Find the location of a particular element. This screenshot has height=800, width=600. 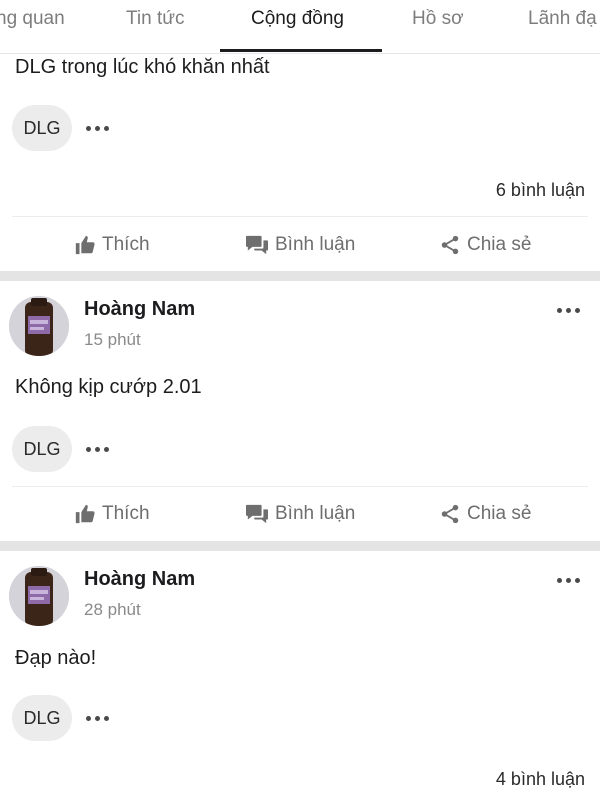

active-tab-indicator is located at coordinates (301, 50).